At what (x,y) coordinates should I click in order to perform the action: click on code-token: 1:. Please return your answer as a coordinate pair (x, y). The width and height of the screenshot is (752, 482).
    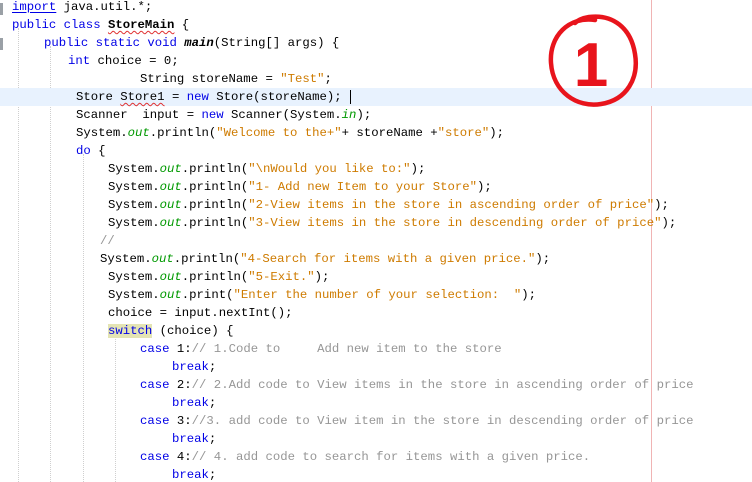
    Looking at the image, I should click on (180, 349).